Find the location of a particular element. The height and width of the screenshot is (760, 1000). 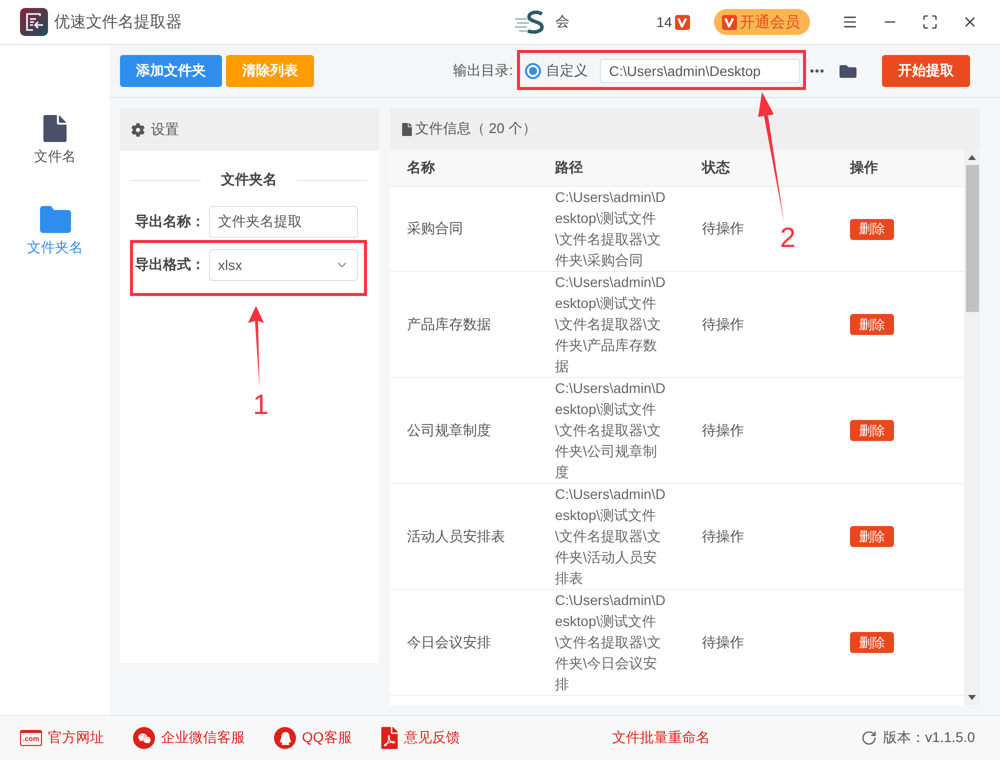

user-name: 会 is located at coordinates (562, 22).